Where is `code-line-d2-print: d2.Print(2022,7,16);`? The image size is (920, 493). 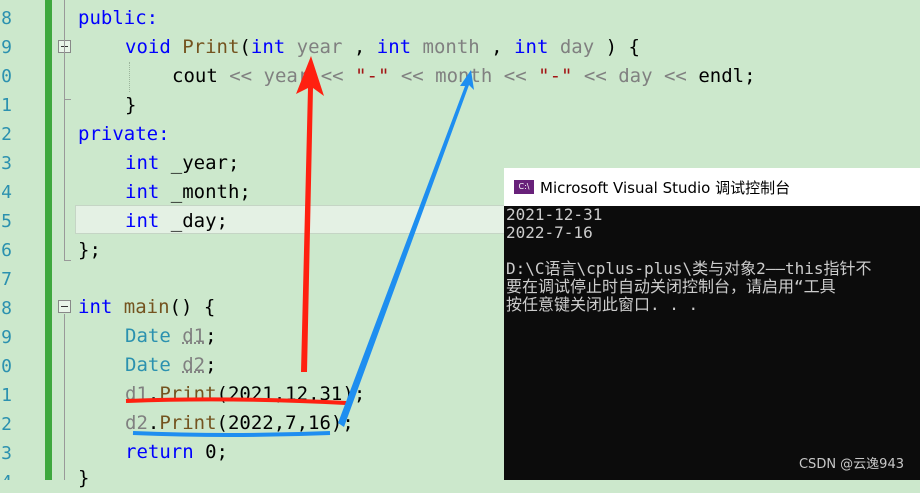 code-line-d2-print: d2.Print(2022,7,16); is located at coordinates (239, 423).